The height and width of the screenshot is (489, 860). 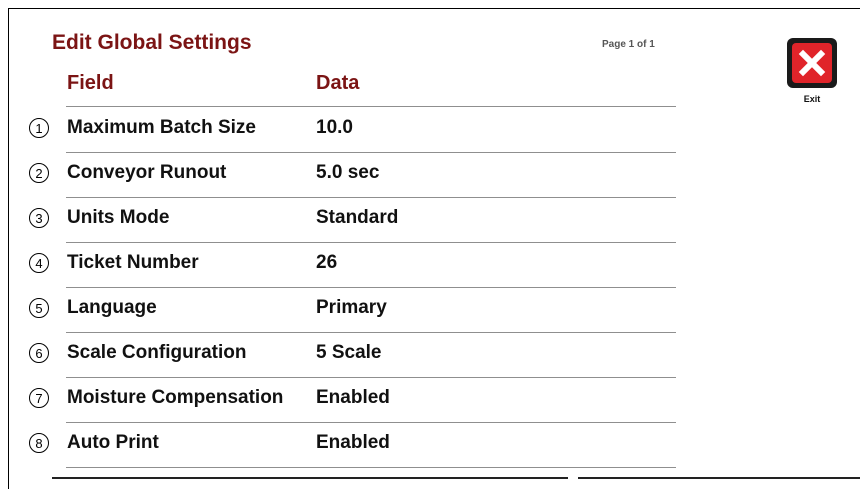 I want to click on setting-row-maximum-batch-size: 1 Maximum Batch Size 10.0, so click(x=350, y=129).